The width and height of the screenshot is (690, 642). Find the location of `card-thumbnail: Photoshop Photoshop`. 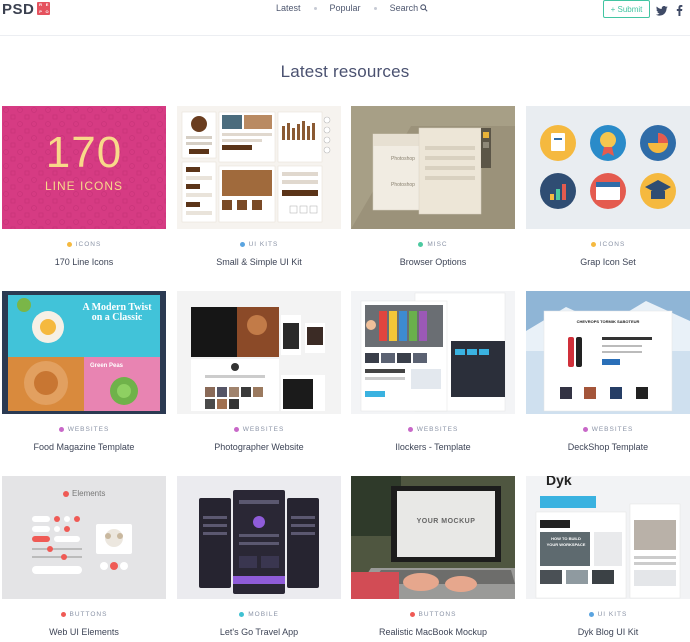

card-thumbnail: Photoshop Photoshop is located at coordinates (433, 167).